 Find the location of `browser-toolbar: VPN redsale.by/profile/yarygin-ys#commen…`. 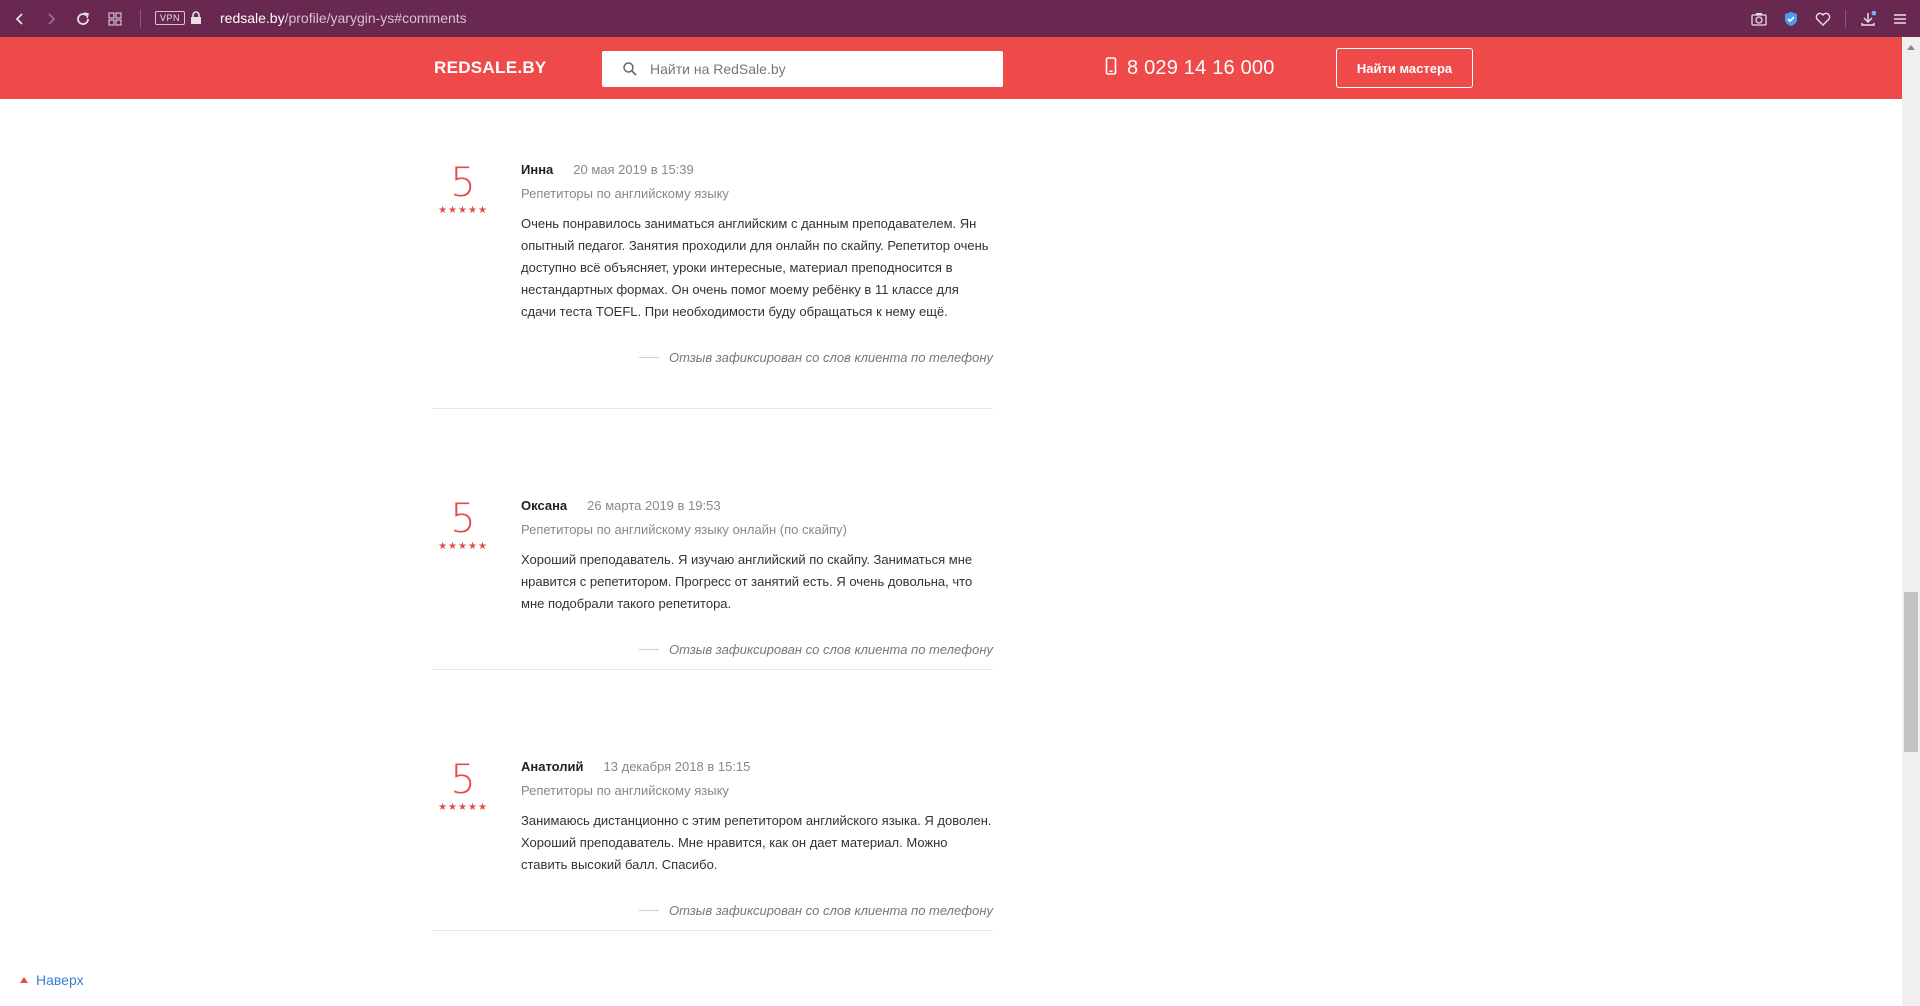

browser-toolbar: VPN redsale.by/profile/yarygin-ys#commen… is located at coordinates (960, 18).